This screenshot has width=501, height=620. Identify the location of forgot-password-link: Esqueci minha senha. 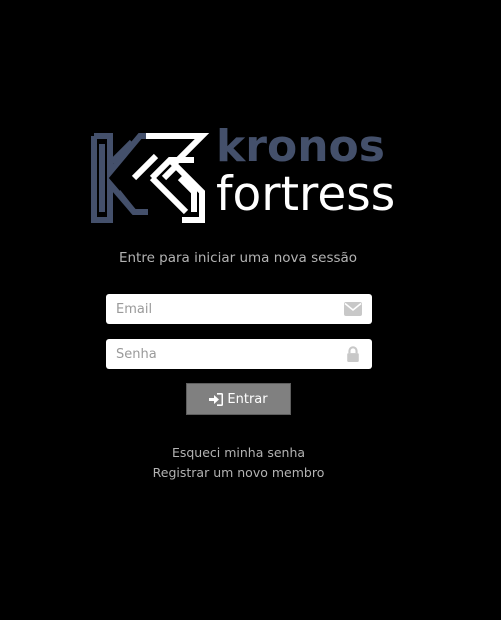
(238, 453).